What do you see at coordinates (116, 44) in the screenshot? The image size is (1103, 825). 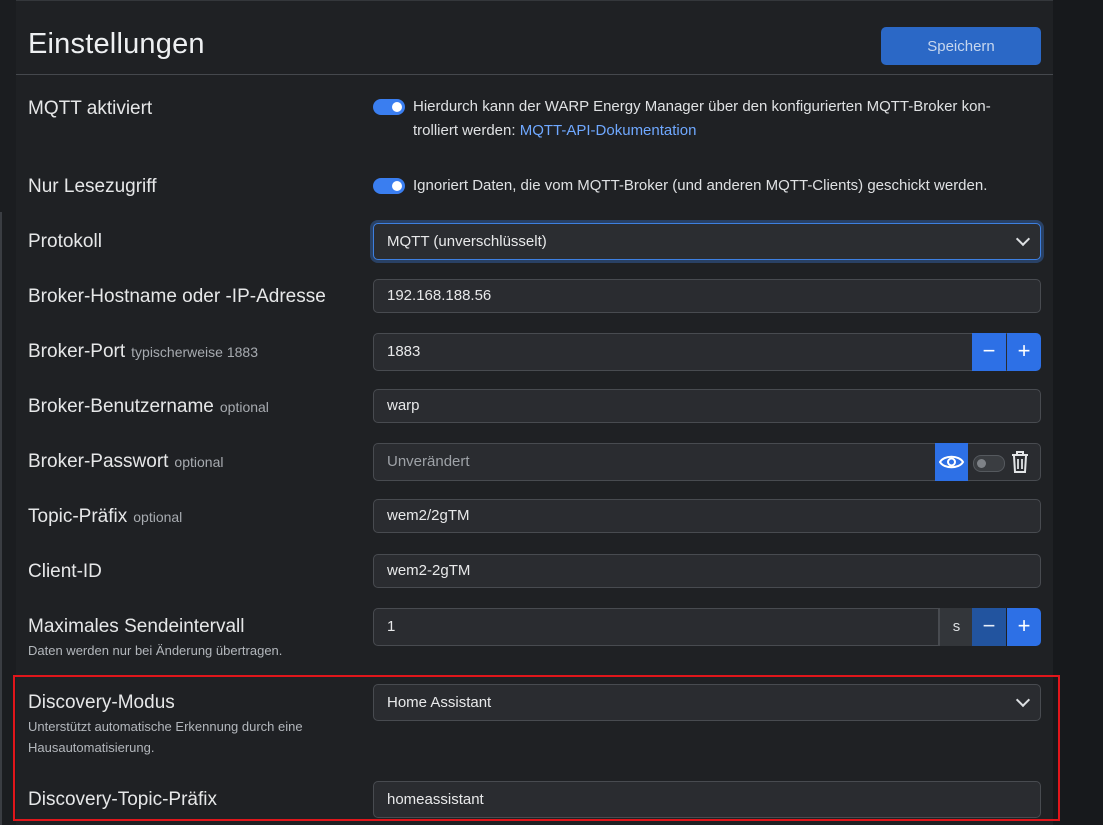 I see `page-title: Einstellungen` at bounding box center [116, 44].